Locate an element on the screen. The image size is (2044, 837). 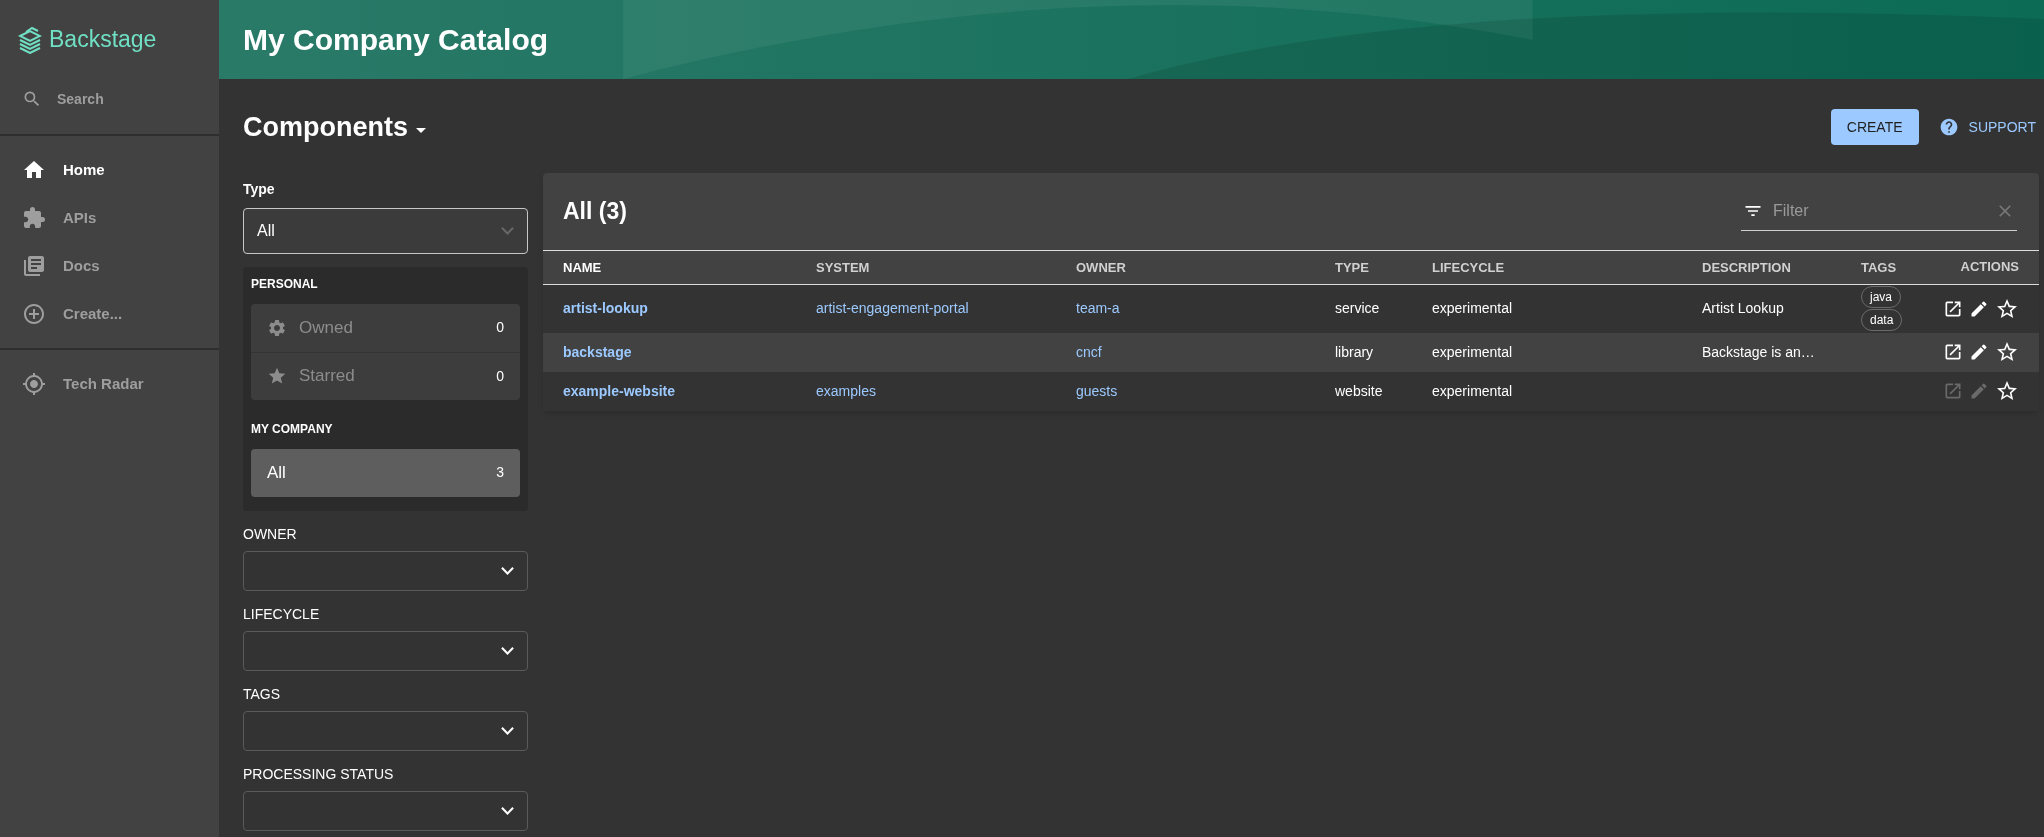
sidebar-search: Search is located at coordinates (109, 99).